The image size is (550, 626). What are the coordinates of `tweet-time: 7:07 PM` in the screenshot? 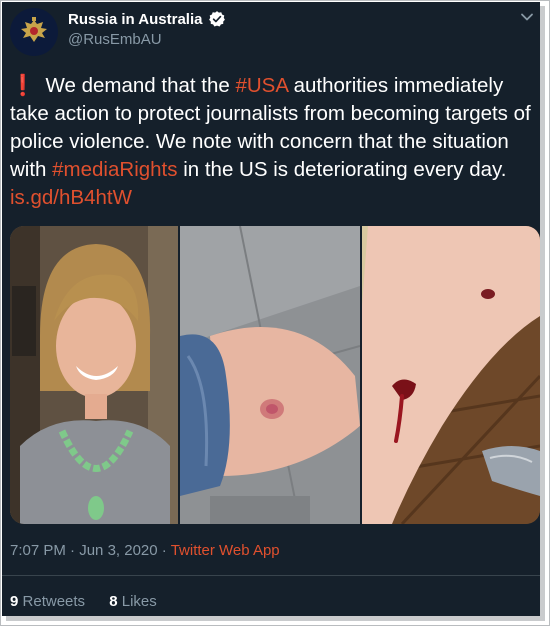 It's located at (38, 550).